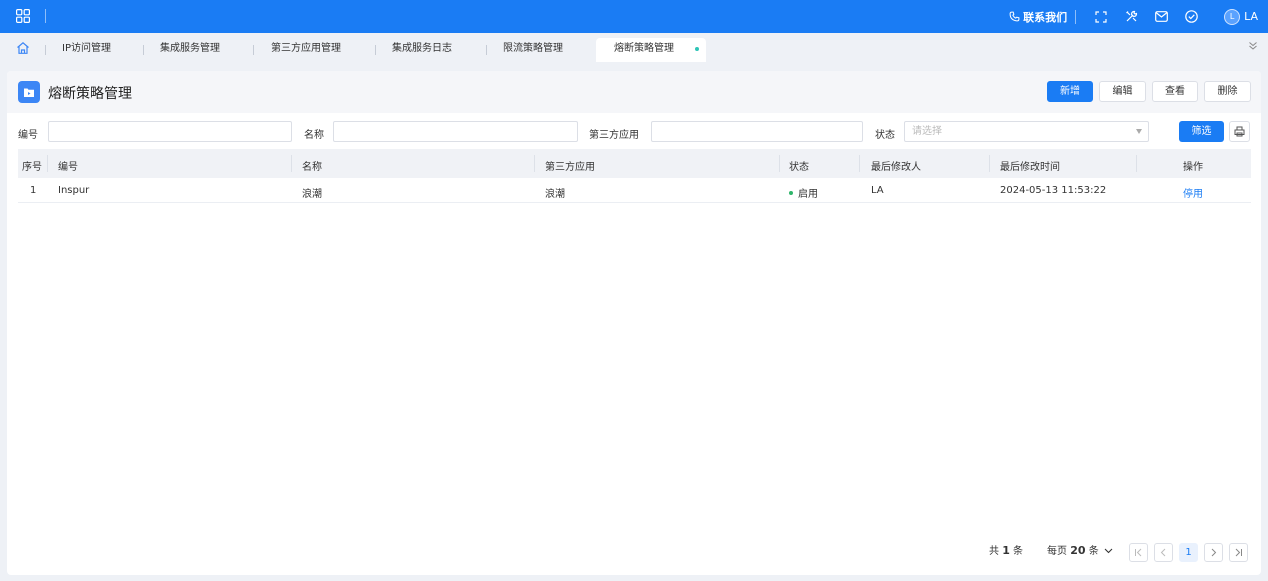  I want to click on phone-icon, so click(1014, 16).